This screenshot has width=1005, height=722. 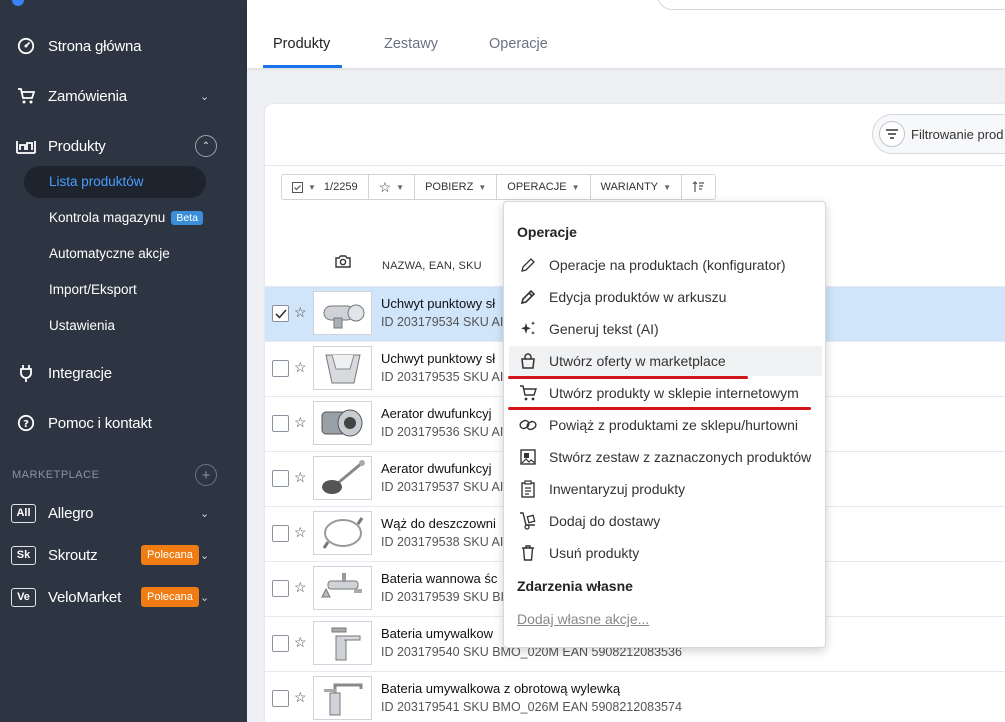 What do you see at coordinates (123, 146) in the screenshot?
I see `nav-item-products: Produkty ⌃` at bounding box center [123, 146].